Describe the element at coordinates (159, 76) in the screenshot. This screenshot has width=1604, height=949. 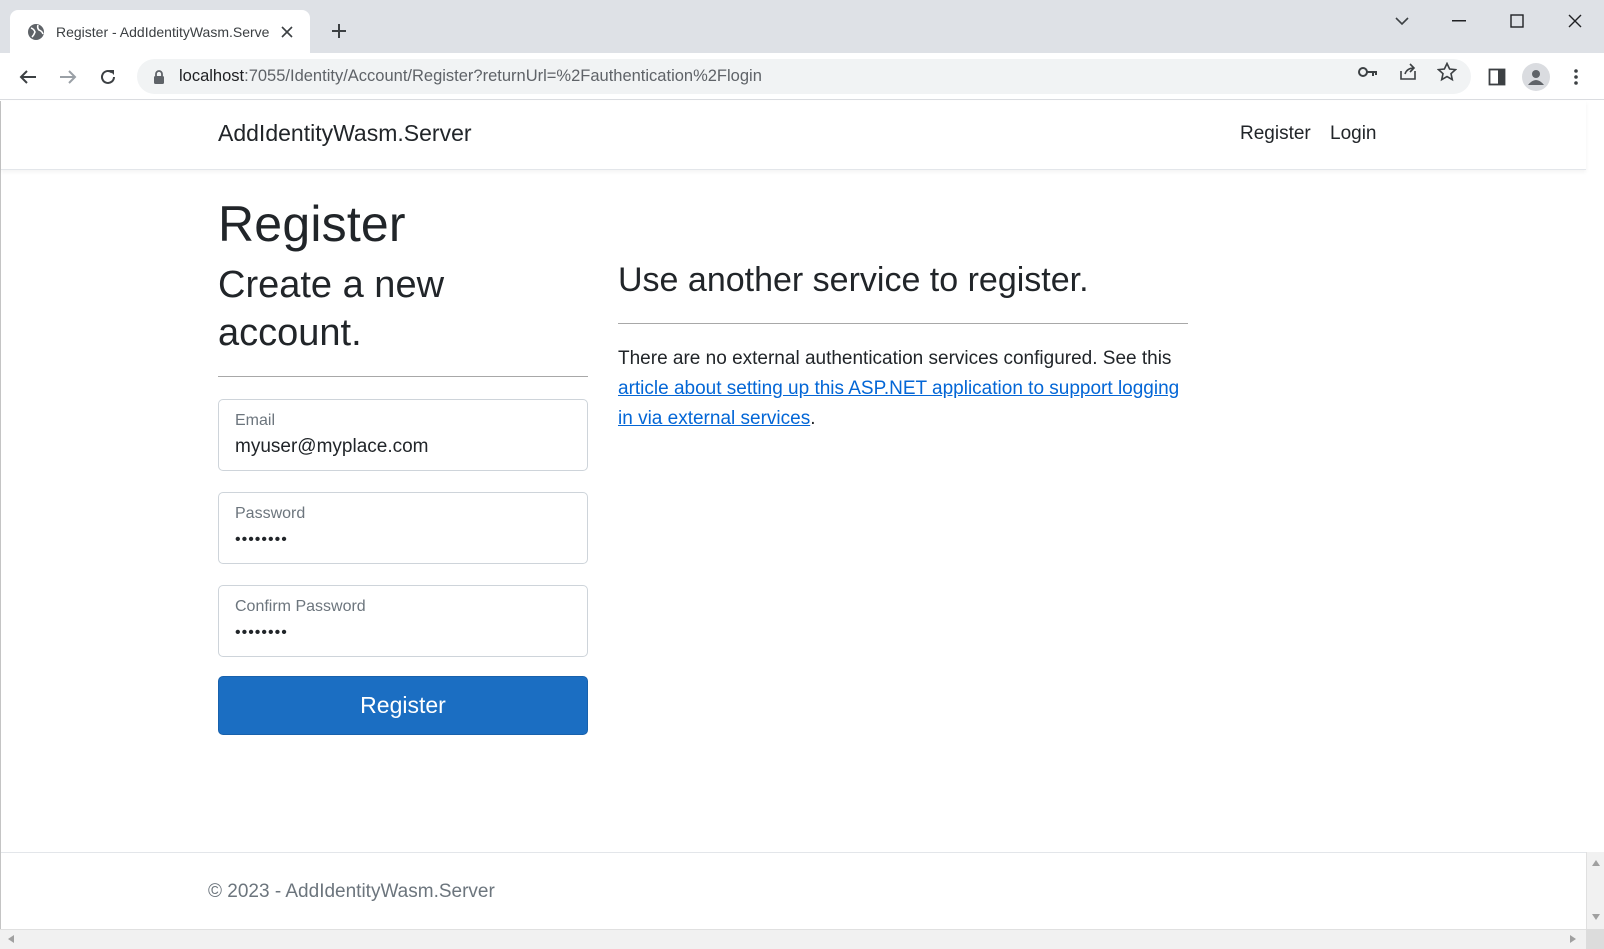
I see `lock-icon` at that location.